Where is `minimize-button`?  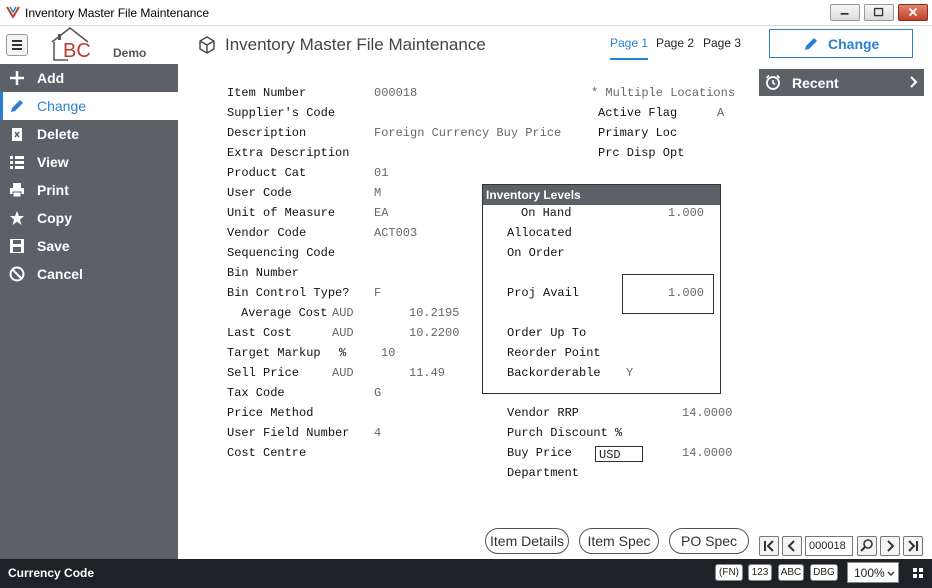
minimize-button is located at coordinates (845, 12).